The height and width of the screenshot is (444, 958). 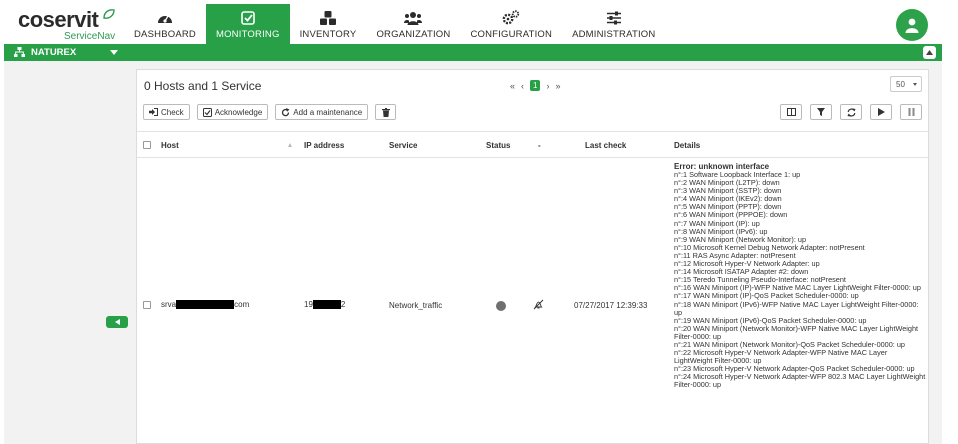 I want to click on redacted-host, so click(x=205, y=305).